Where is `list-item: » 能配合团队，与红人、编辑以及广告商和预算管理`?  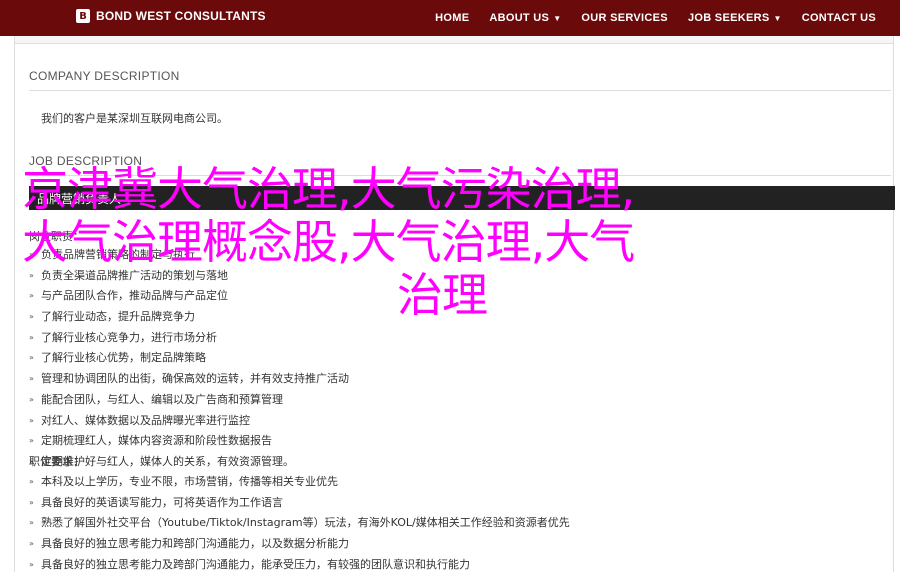
list-item: » 能配合团队，与红人、编辑以及广告商和预算管理 is located at coordinates (189, 400).